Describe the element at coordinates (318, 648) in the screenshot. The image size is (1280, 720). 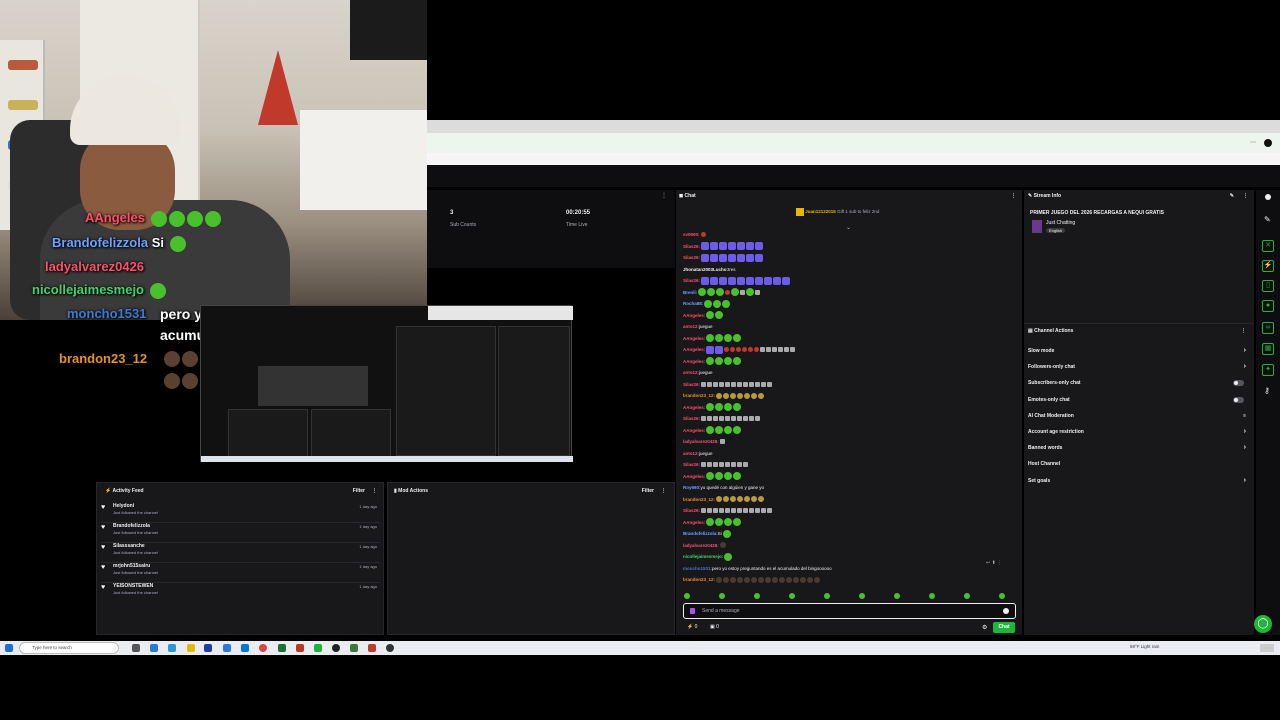
I see `app-icon` at that location.